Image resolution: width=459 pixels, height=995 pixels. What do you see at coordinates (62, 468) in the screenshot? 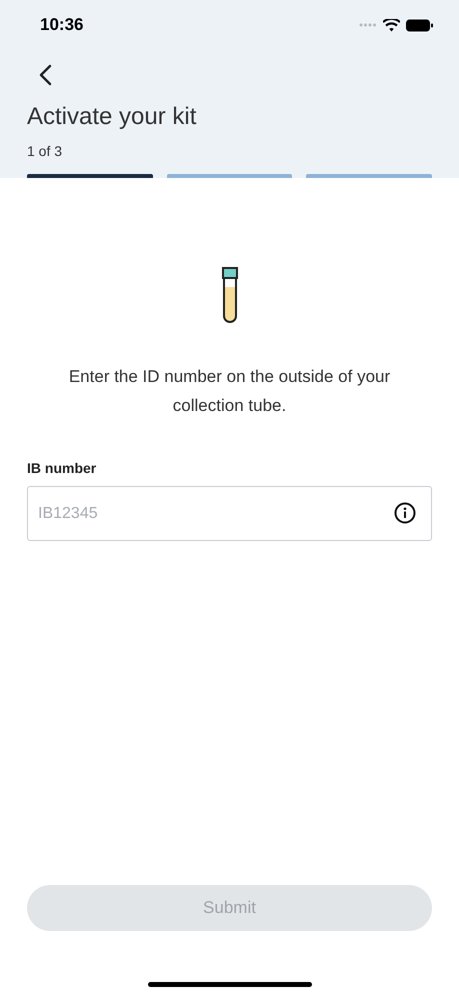
I see `field-label: IB number` at bounding box center [62, 468].